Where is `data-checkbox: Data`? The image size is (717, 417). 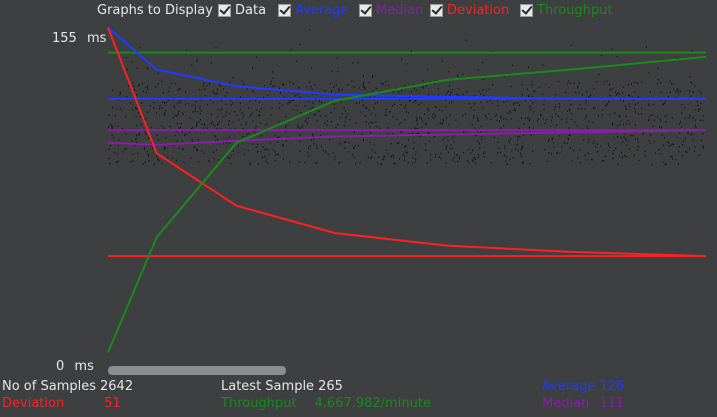
data-checkbox: Data is located at coordinates (242, 10).